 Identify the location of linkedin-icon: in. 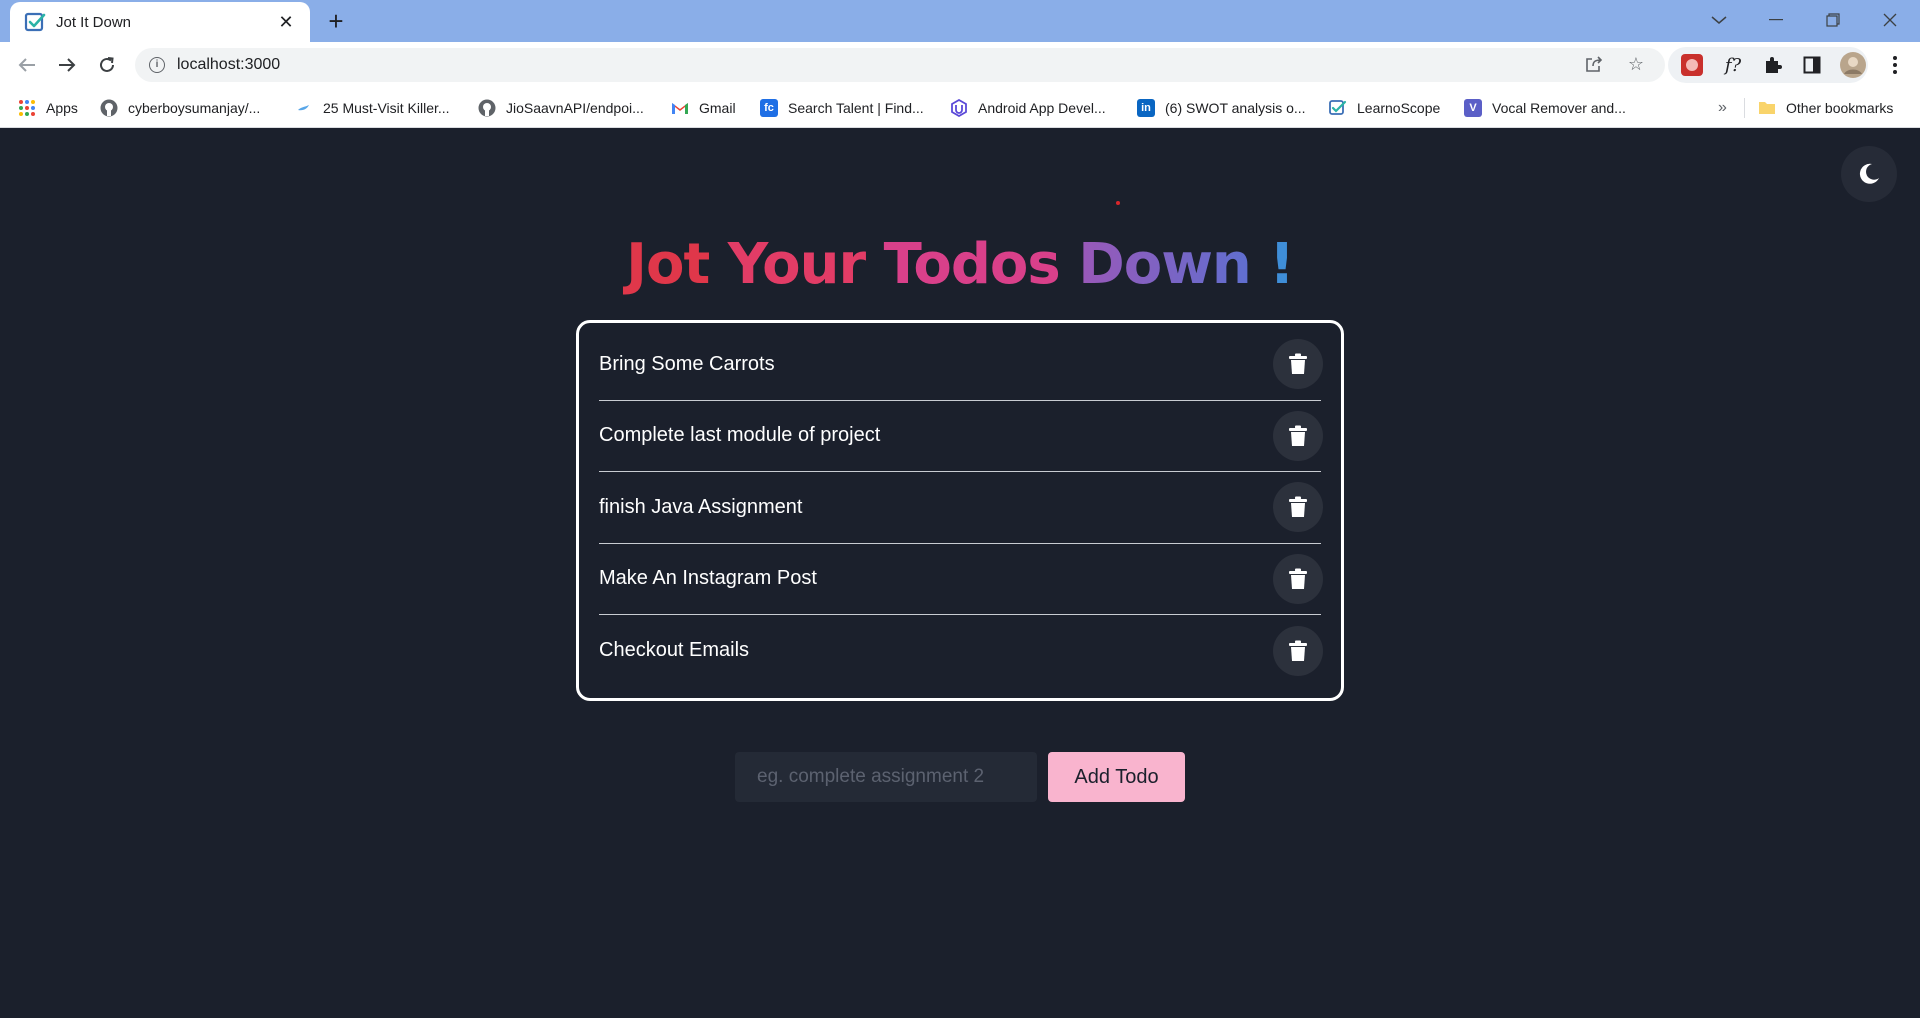
(1146, 108).